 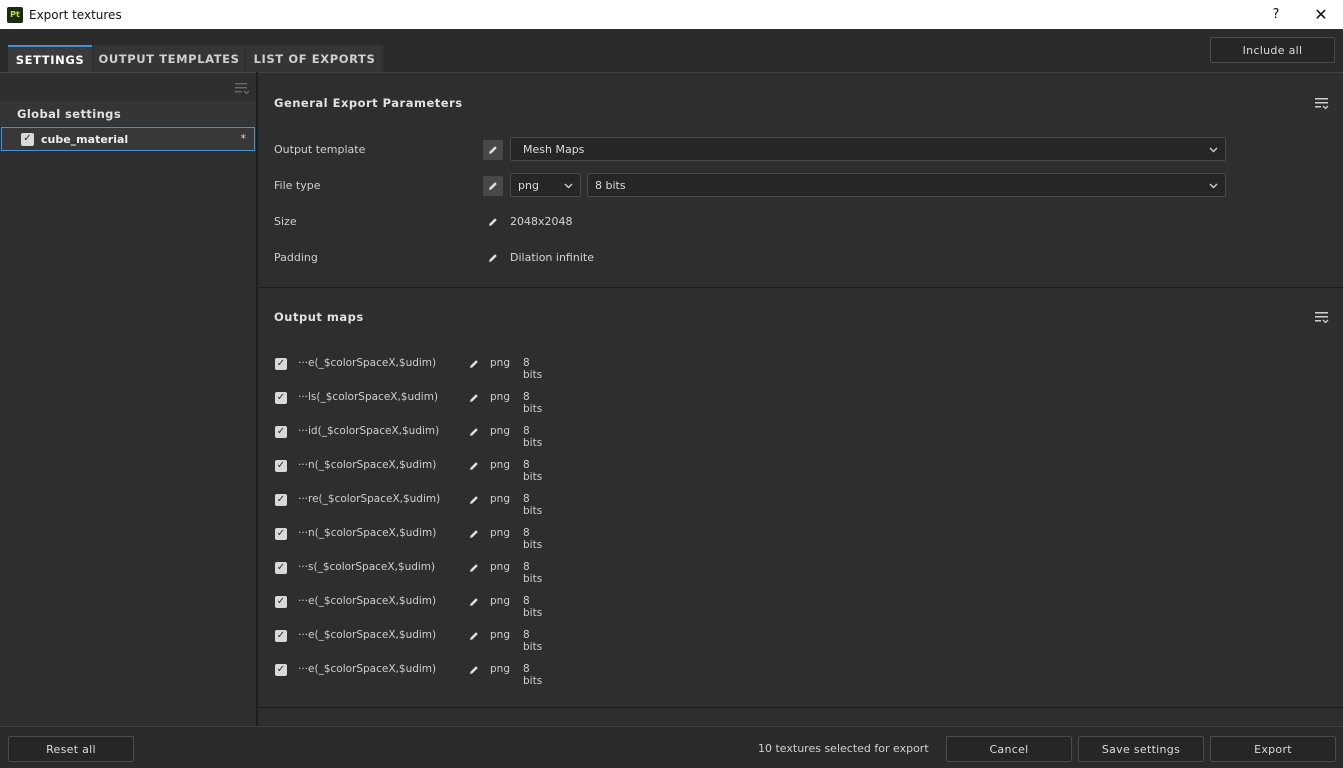 I want to click on bit-depth-value: 8 bits, so click(x=610, y=185).